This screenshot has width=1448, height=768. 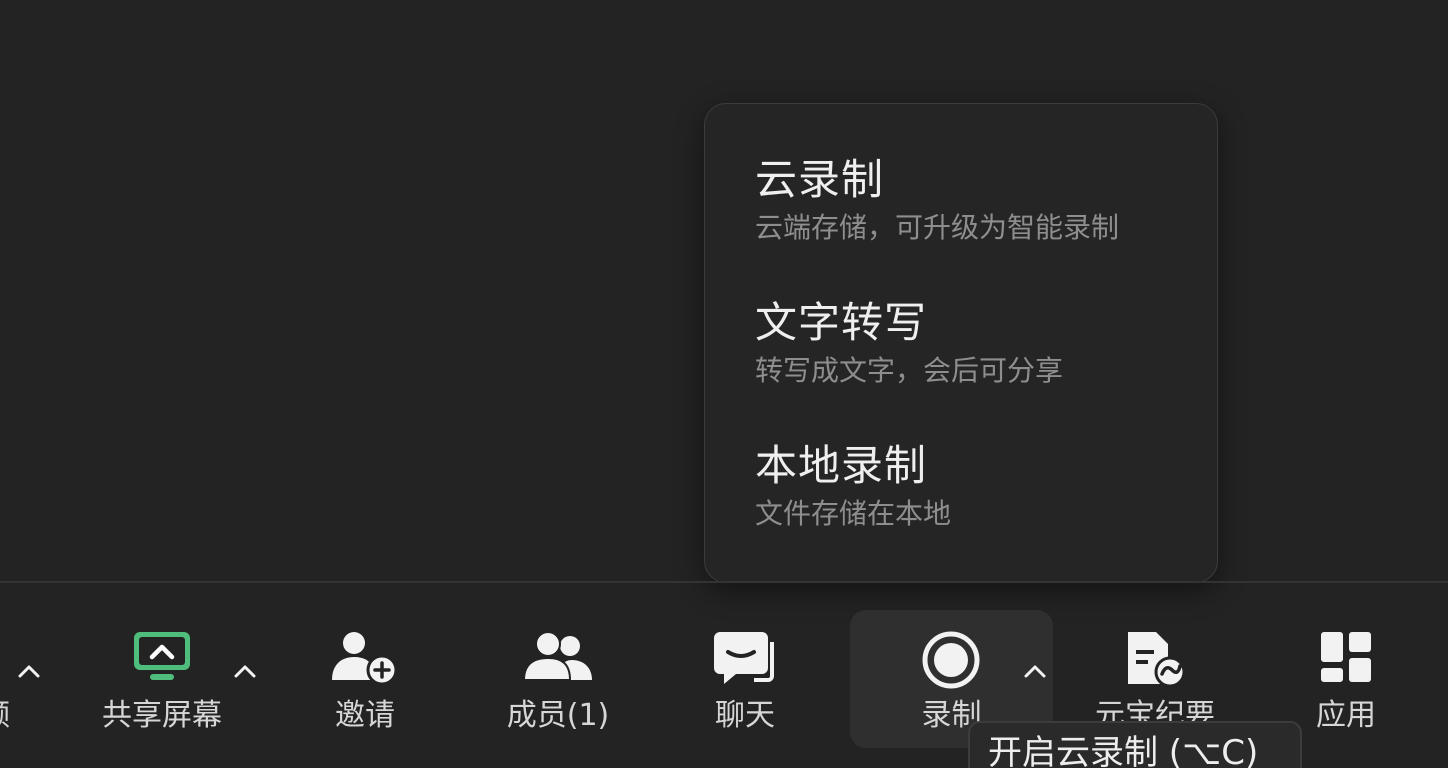 What do you see at coordinates (976, 486) in the screenshot?
I see `menu-item-local-record: 本地录制 文件存储在本地` at bounding box center [976, 486].